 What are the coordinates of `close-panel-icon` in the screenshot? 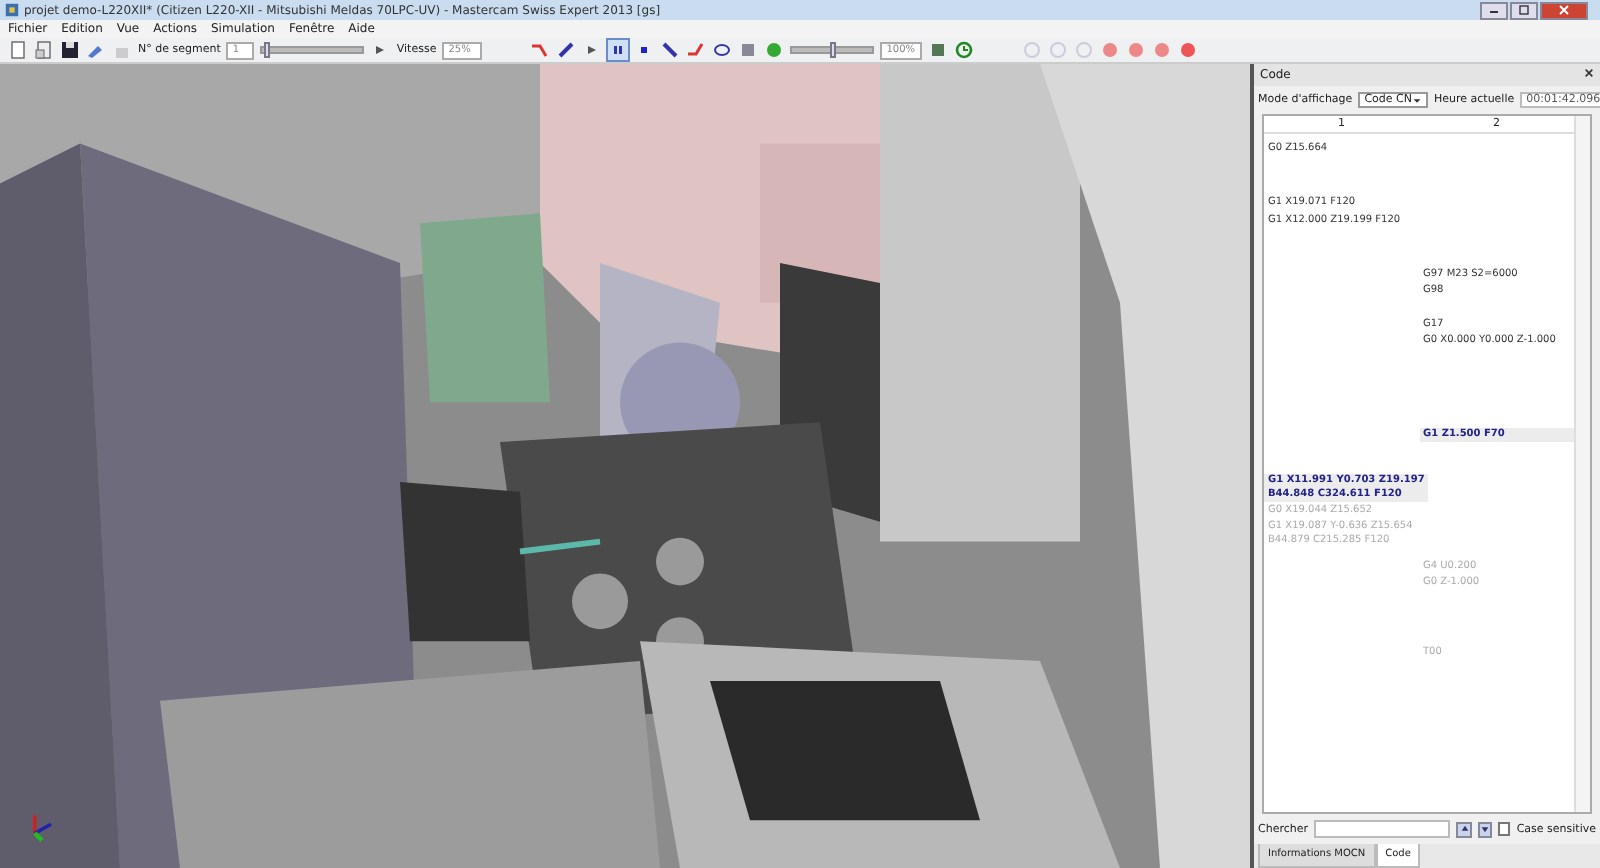 It's located at (1589, 73).